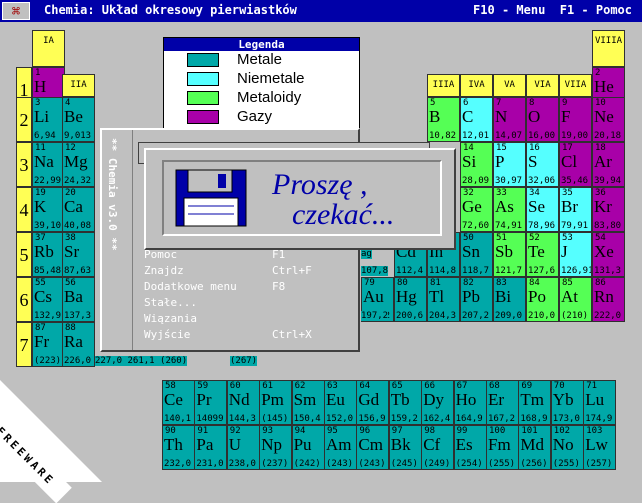 This screenshot has width=642, height=503. I want to click on element-cell-u: 92 U 238,0, so click(243, 447).